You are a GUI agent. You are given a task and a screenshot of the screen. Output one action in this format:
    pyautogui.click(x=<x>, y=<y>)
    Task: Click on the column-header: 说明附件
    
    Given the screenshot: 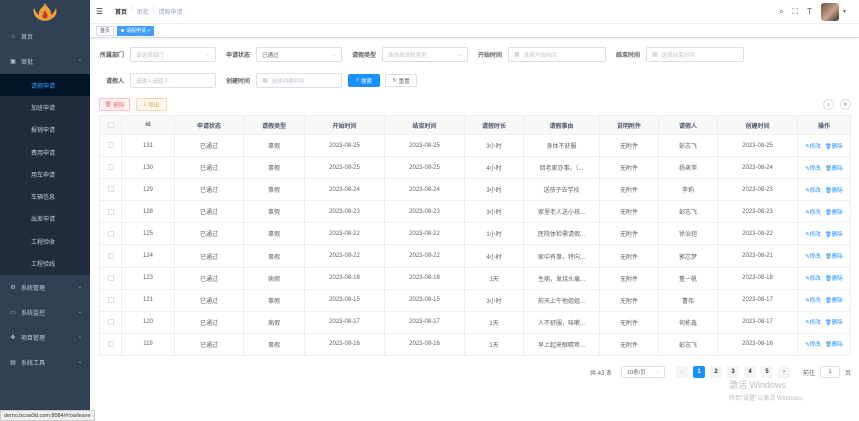 What is the action you would take?
    pyautogui.click(x=629, y=125)
    